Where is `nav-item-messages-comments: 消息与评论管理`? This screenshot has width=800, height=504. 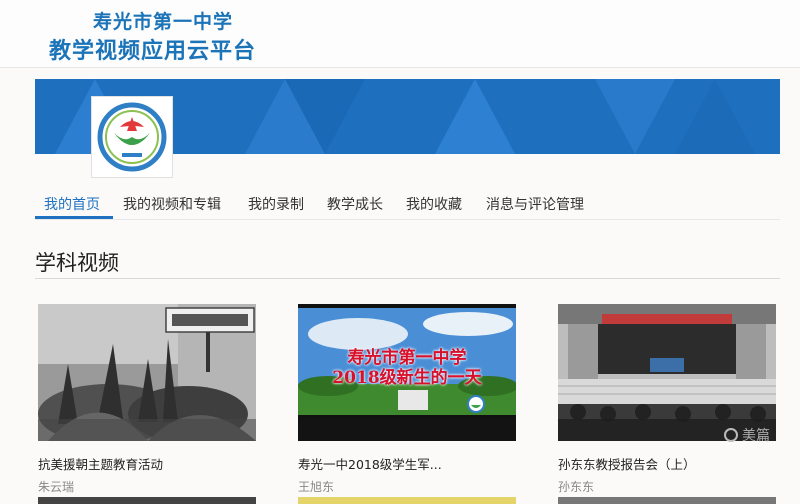 nav-item-messages-comments: 消息与评论管理 is located at coordinates (535, 204).